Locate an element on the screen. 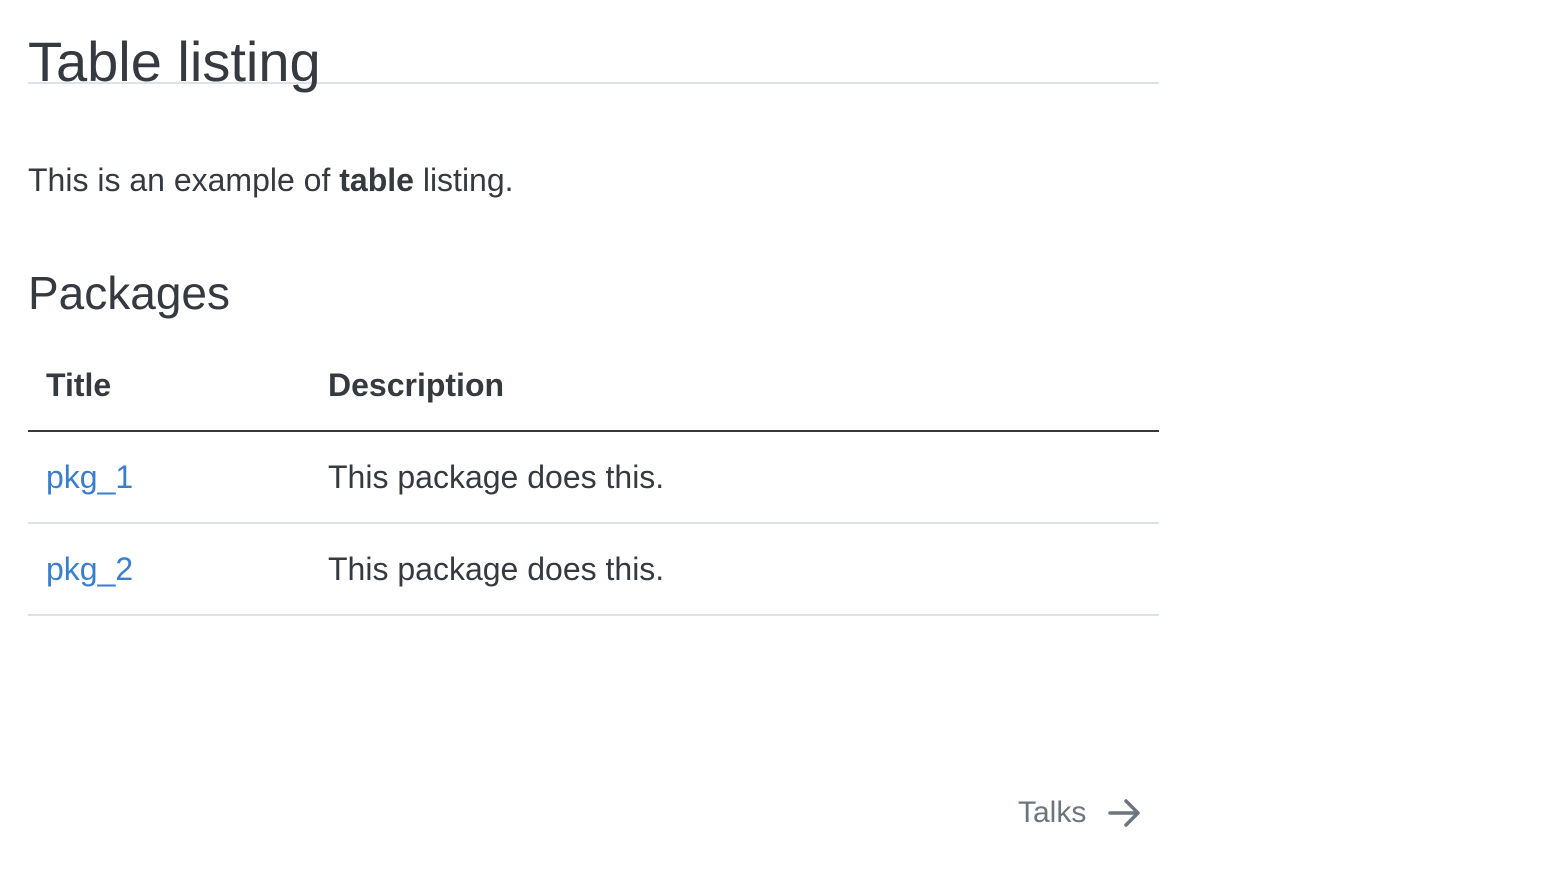  column-header-description: Description is located at coordinates (734, 386).